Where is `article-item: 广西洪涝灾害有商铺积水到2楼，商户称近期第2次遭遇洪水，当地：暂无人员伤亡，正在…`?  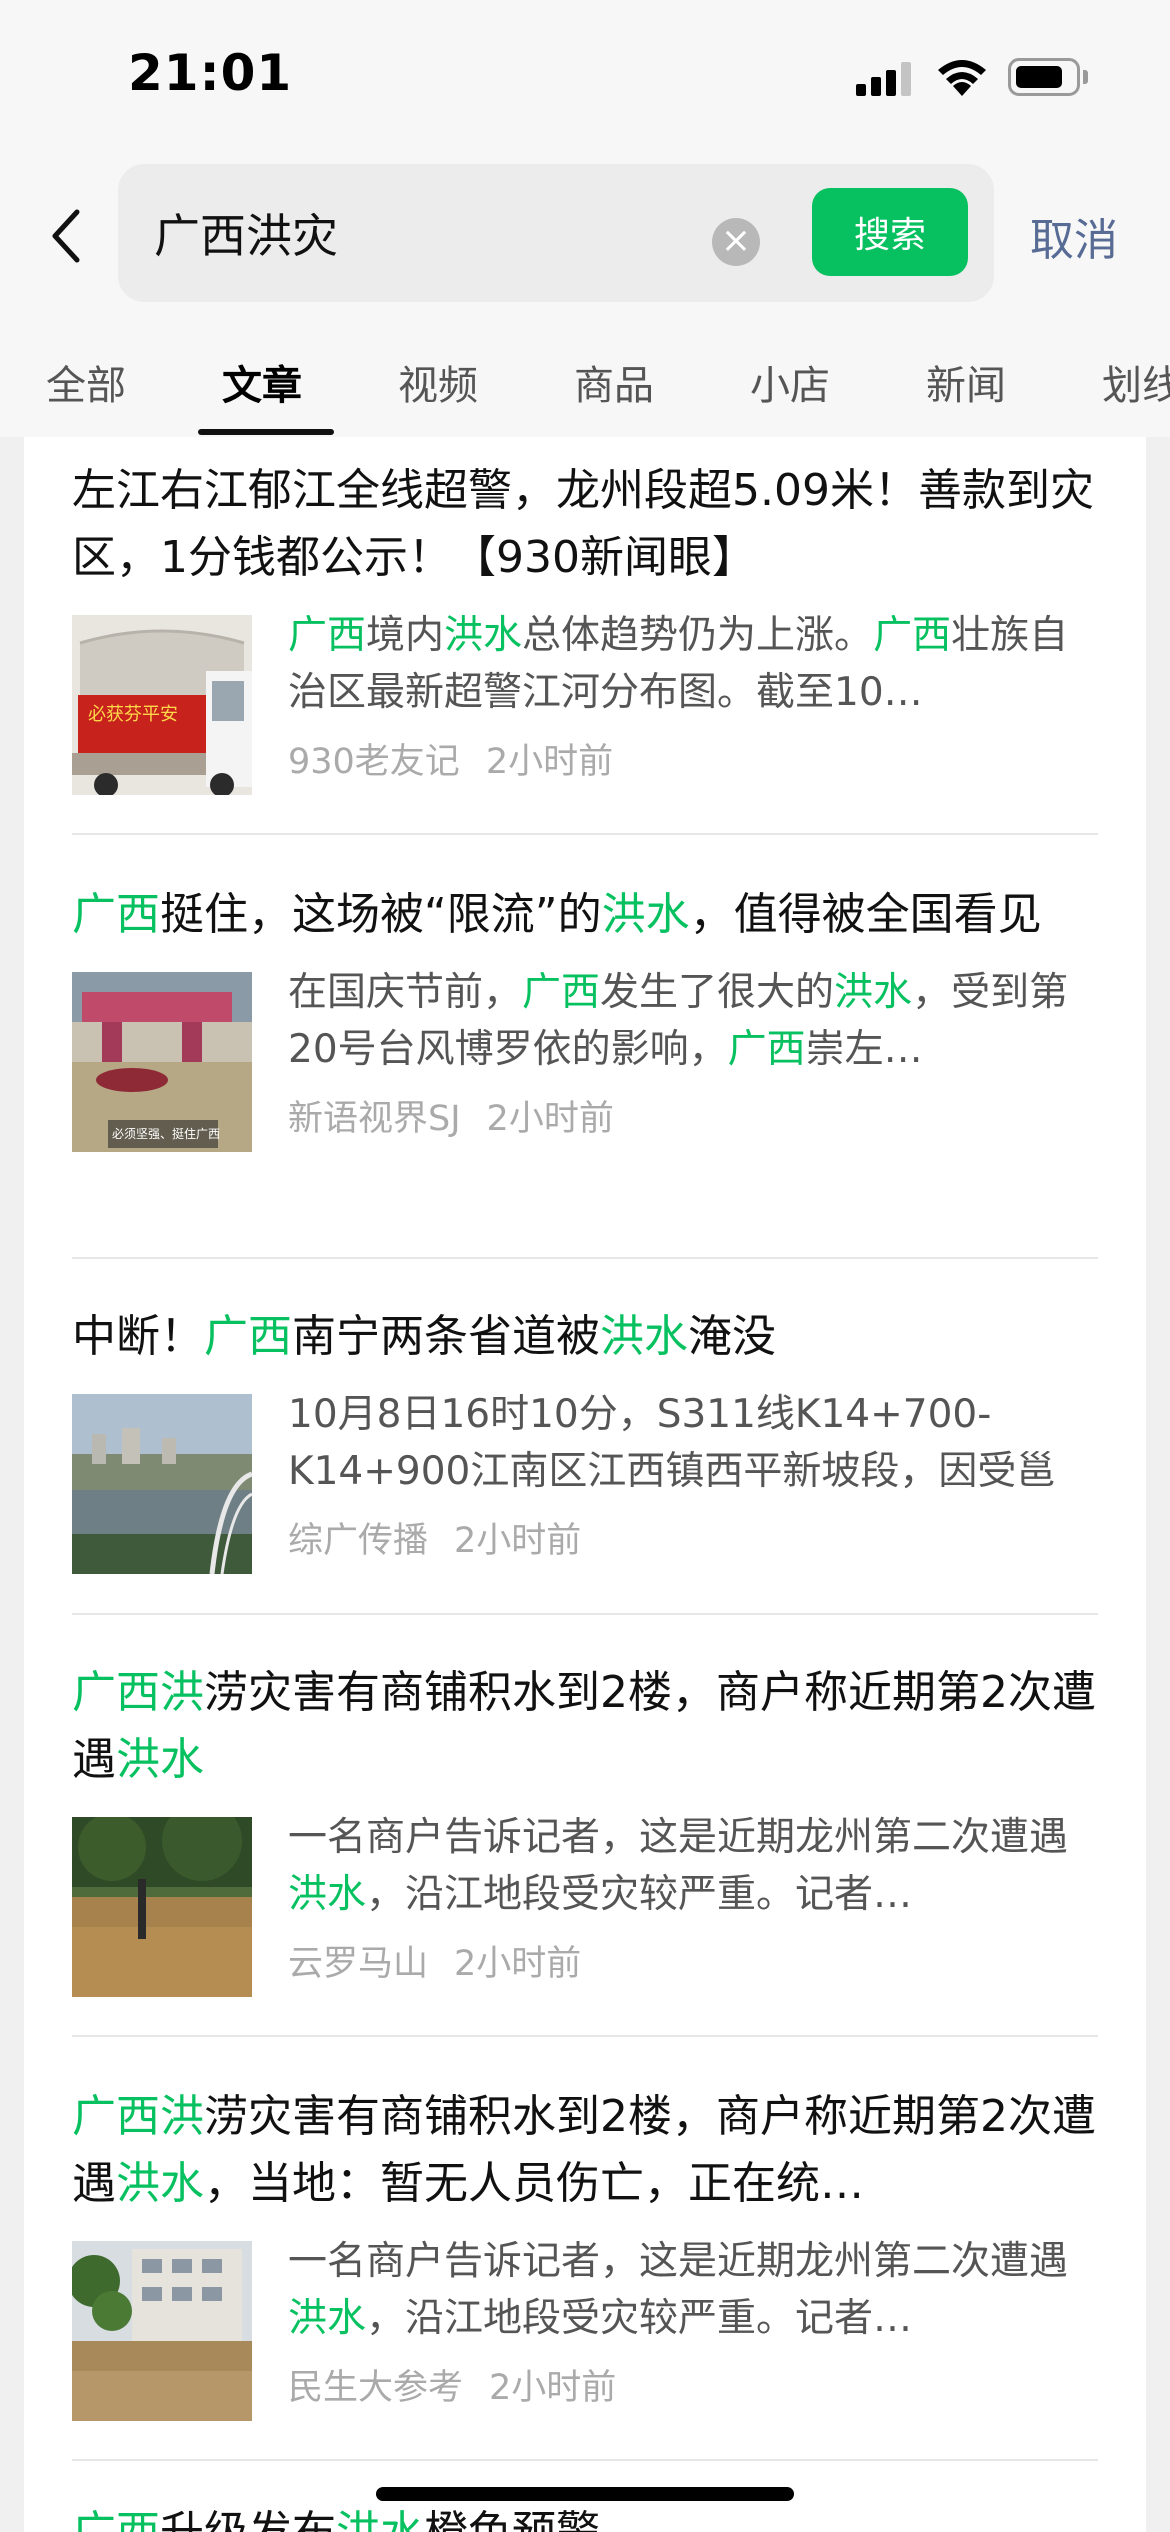 article-item: 广西洪涝灾害有商铺积水到2楼，商户称近期第2次遭遇洪水，当地：暂无人员伤亡，正在… is located at coordinates (585, 2252).